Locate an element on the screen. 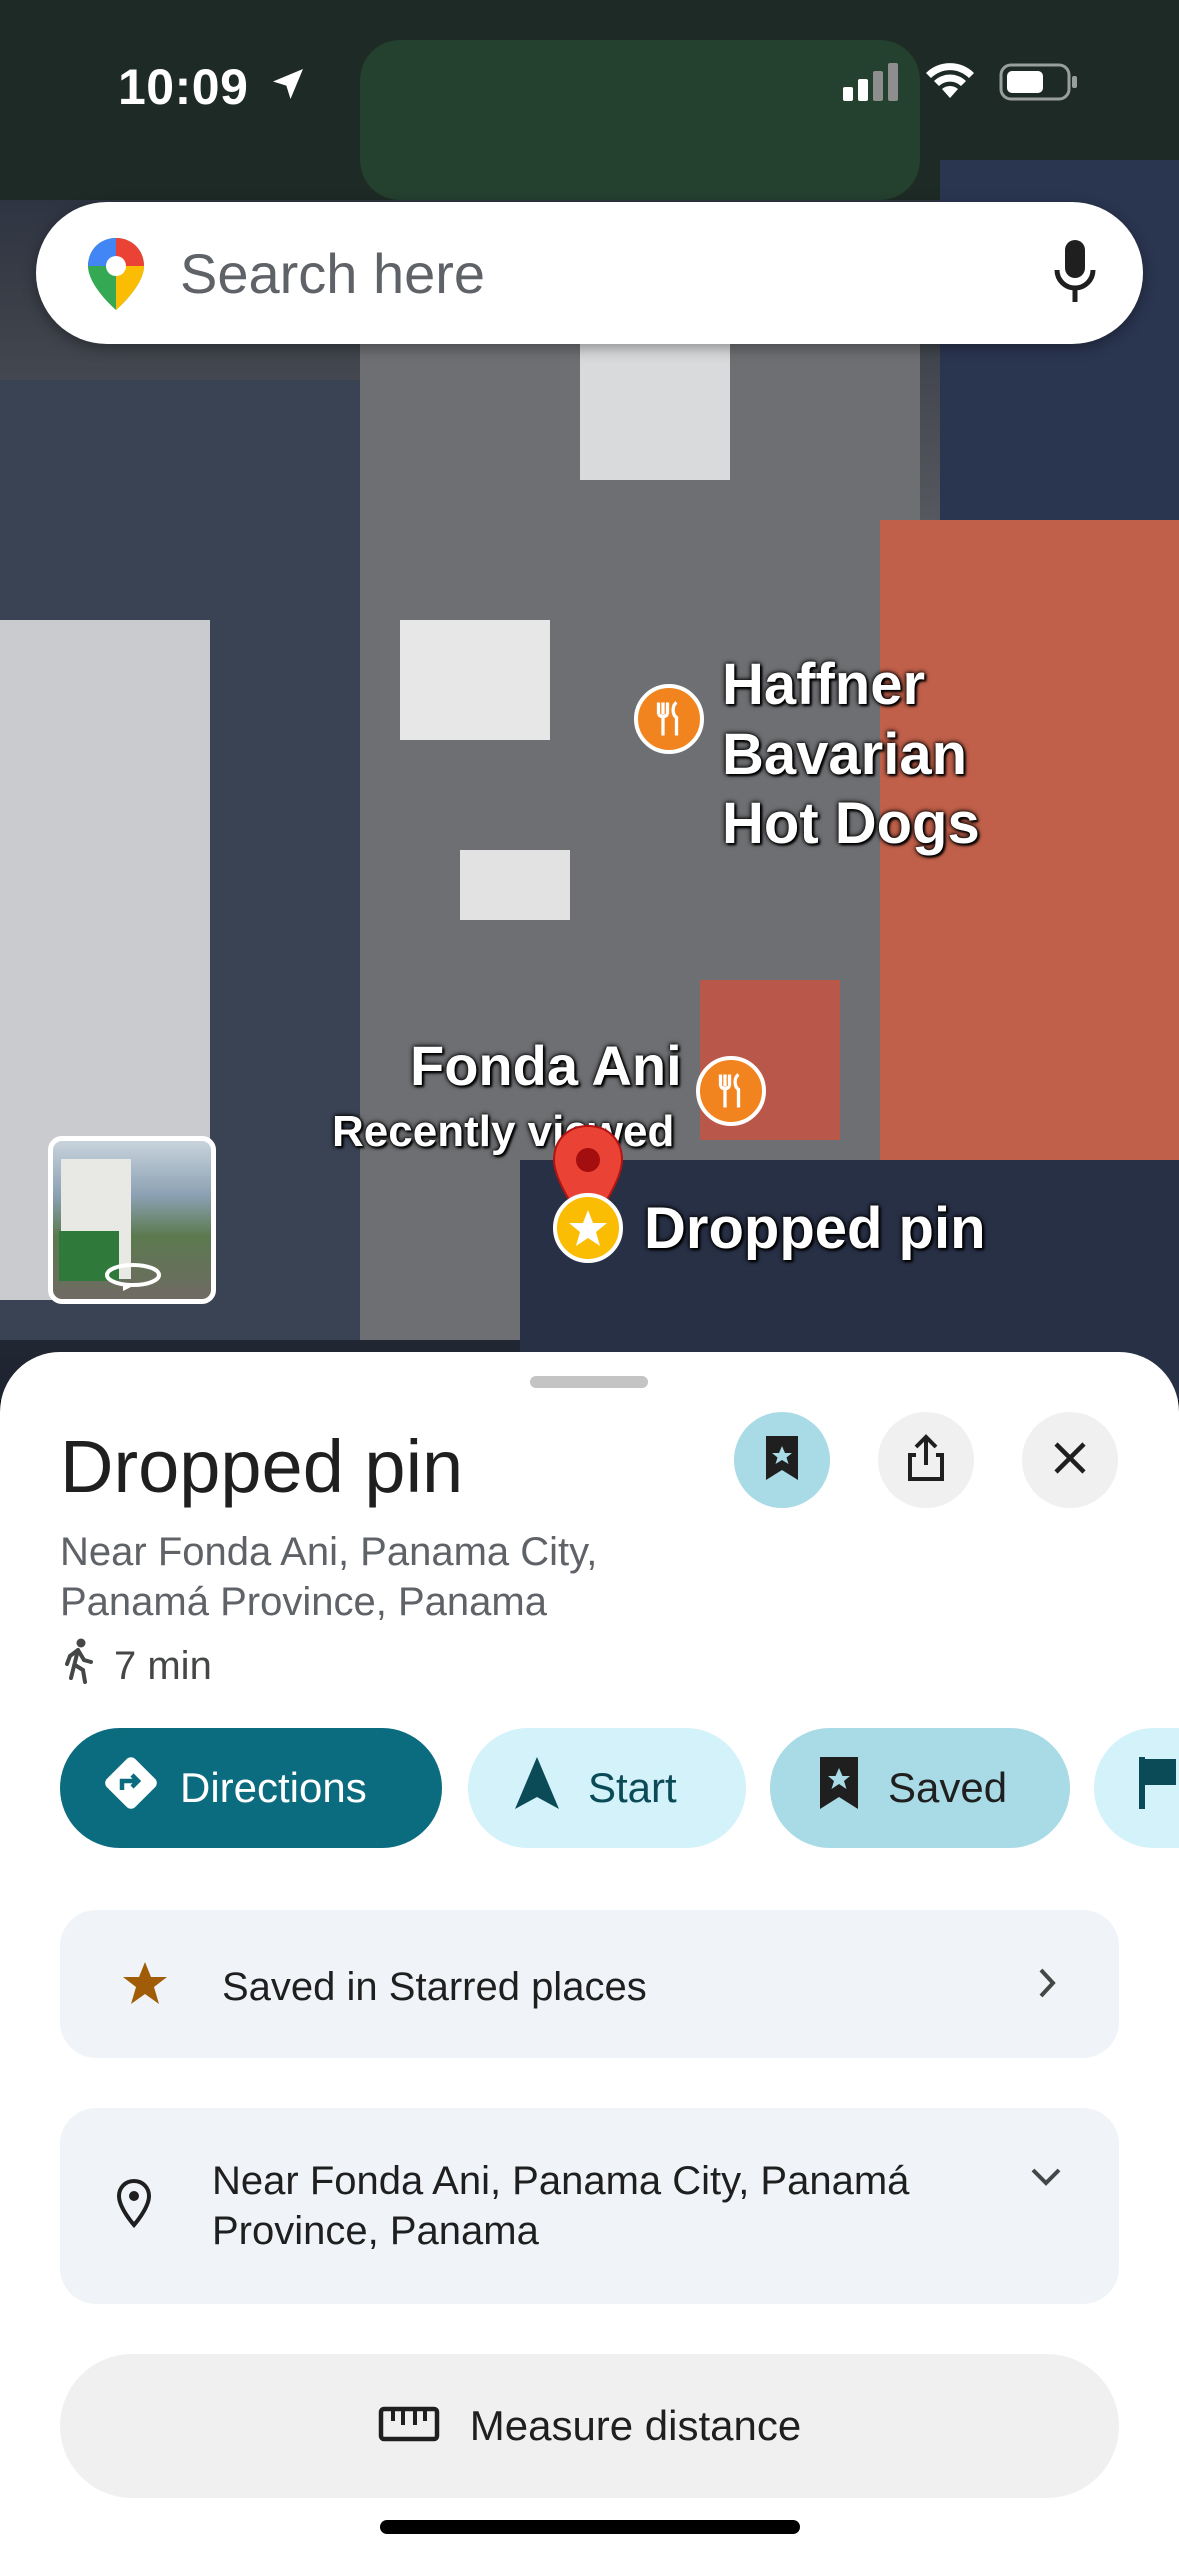 This screenshot has height=2556, width=1179. measure-distance-button: Measure distance is located at coordinates (589, 2426).